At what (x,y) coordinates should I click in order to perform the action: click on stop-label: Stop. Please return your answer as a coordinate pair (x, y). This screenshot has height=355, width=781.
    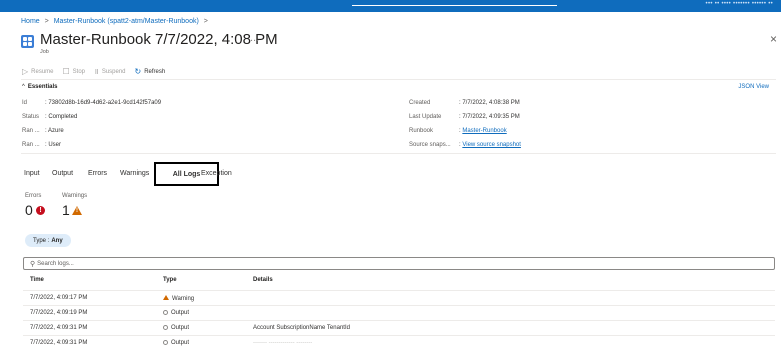
    Looking at the image, I should click on (79, 71).